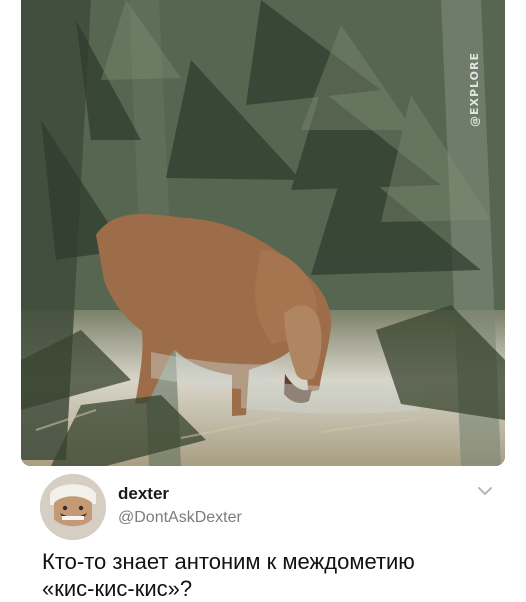  I want to click on author-name: dexter, so click(143, 494).